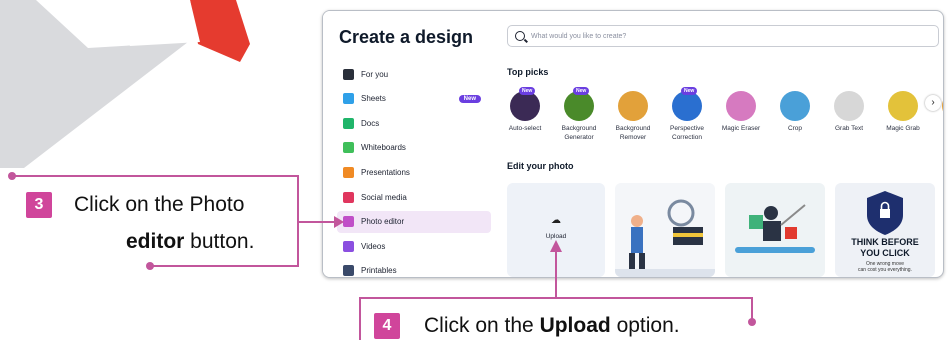  Describe the element at coordinates (155, 241) in the screenshot. I see `step3-caption-emphasis: editor` at that location.